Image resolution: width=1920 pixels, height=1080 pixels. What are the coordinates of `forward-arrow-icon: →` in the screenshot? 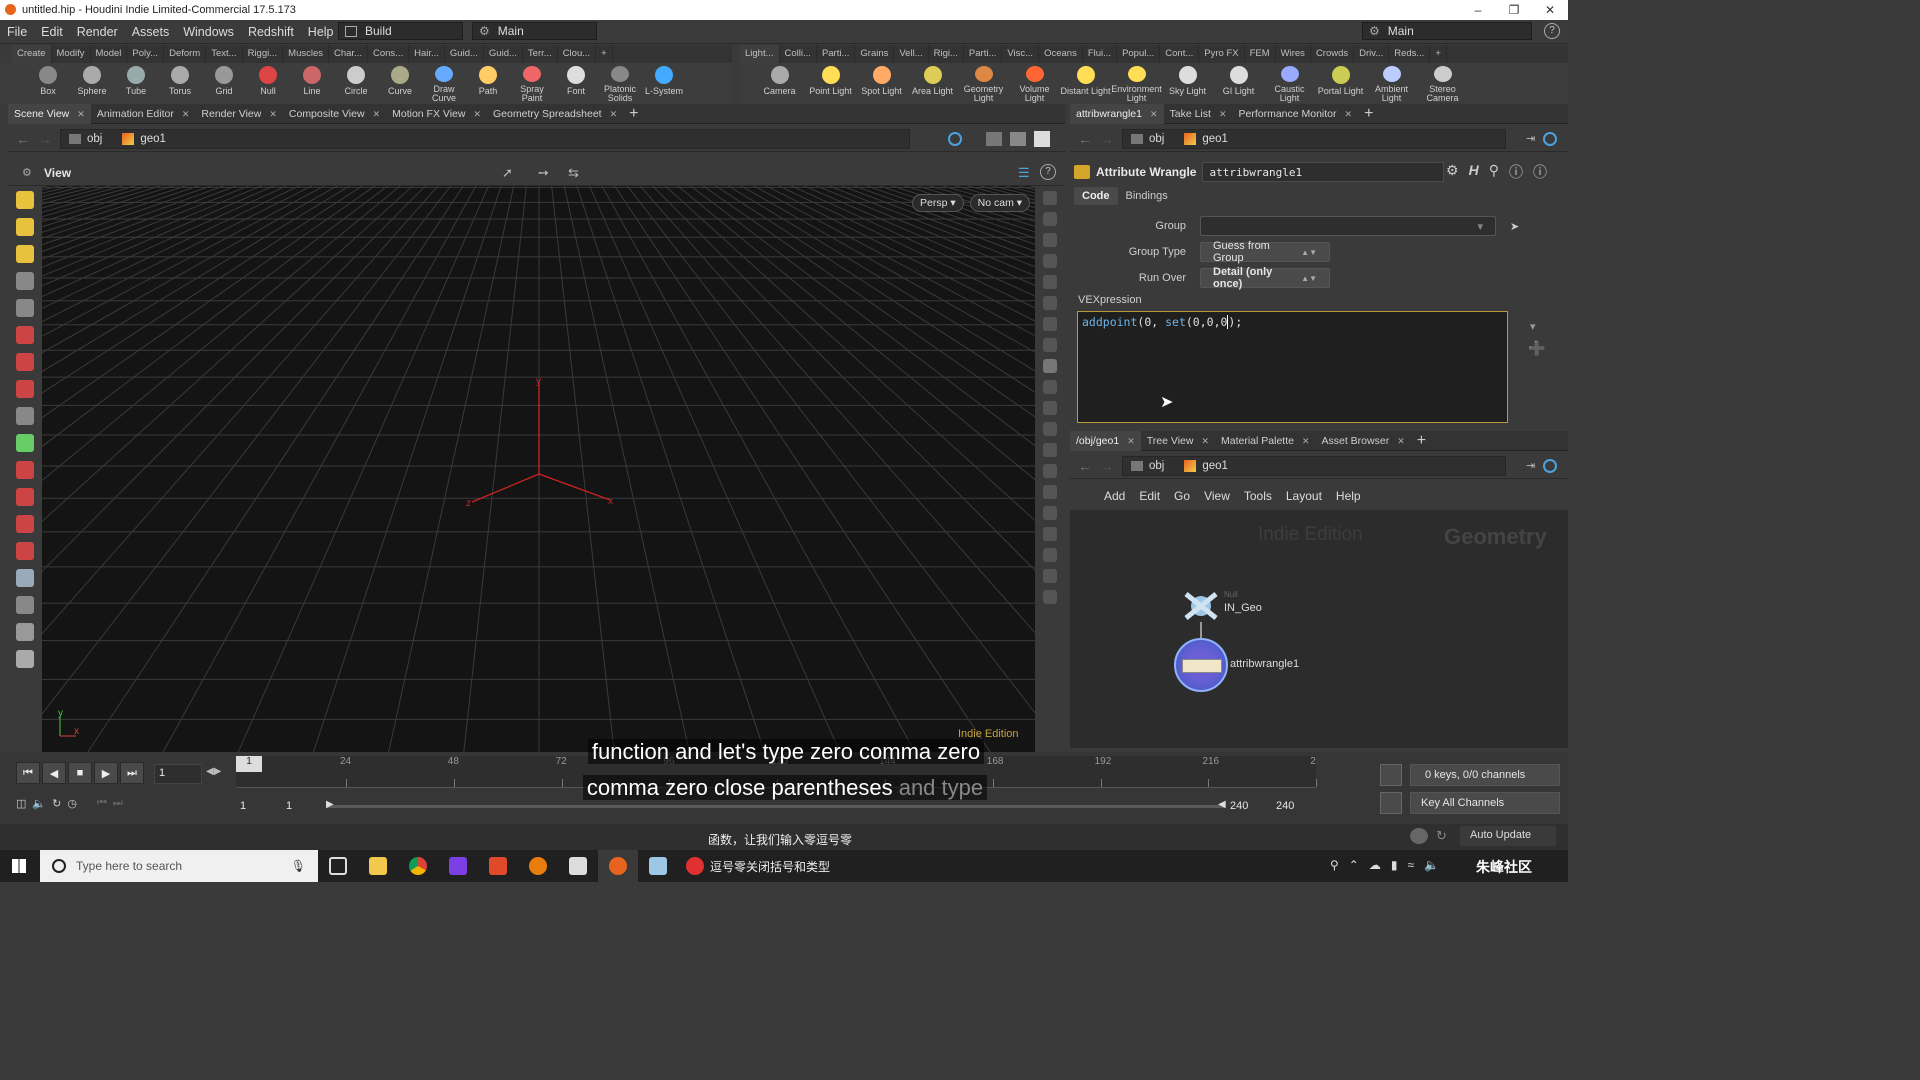 It's located at (1107, 466).